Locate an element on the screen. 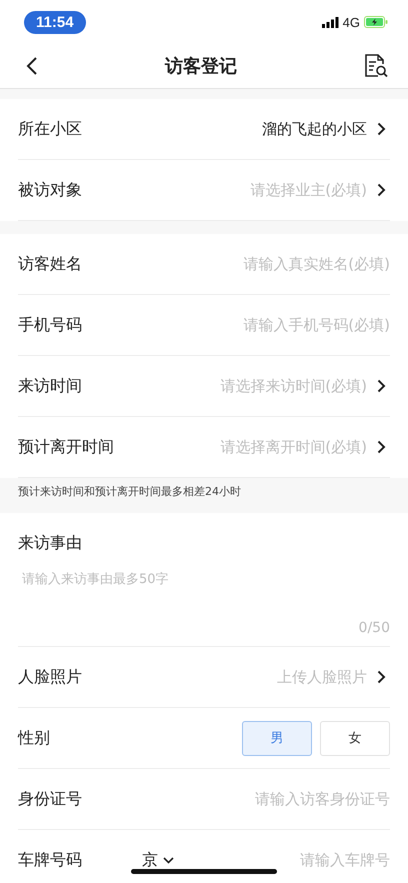  signal-icon is located at coordinates (330, 22).